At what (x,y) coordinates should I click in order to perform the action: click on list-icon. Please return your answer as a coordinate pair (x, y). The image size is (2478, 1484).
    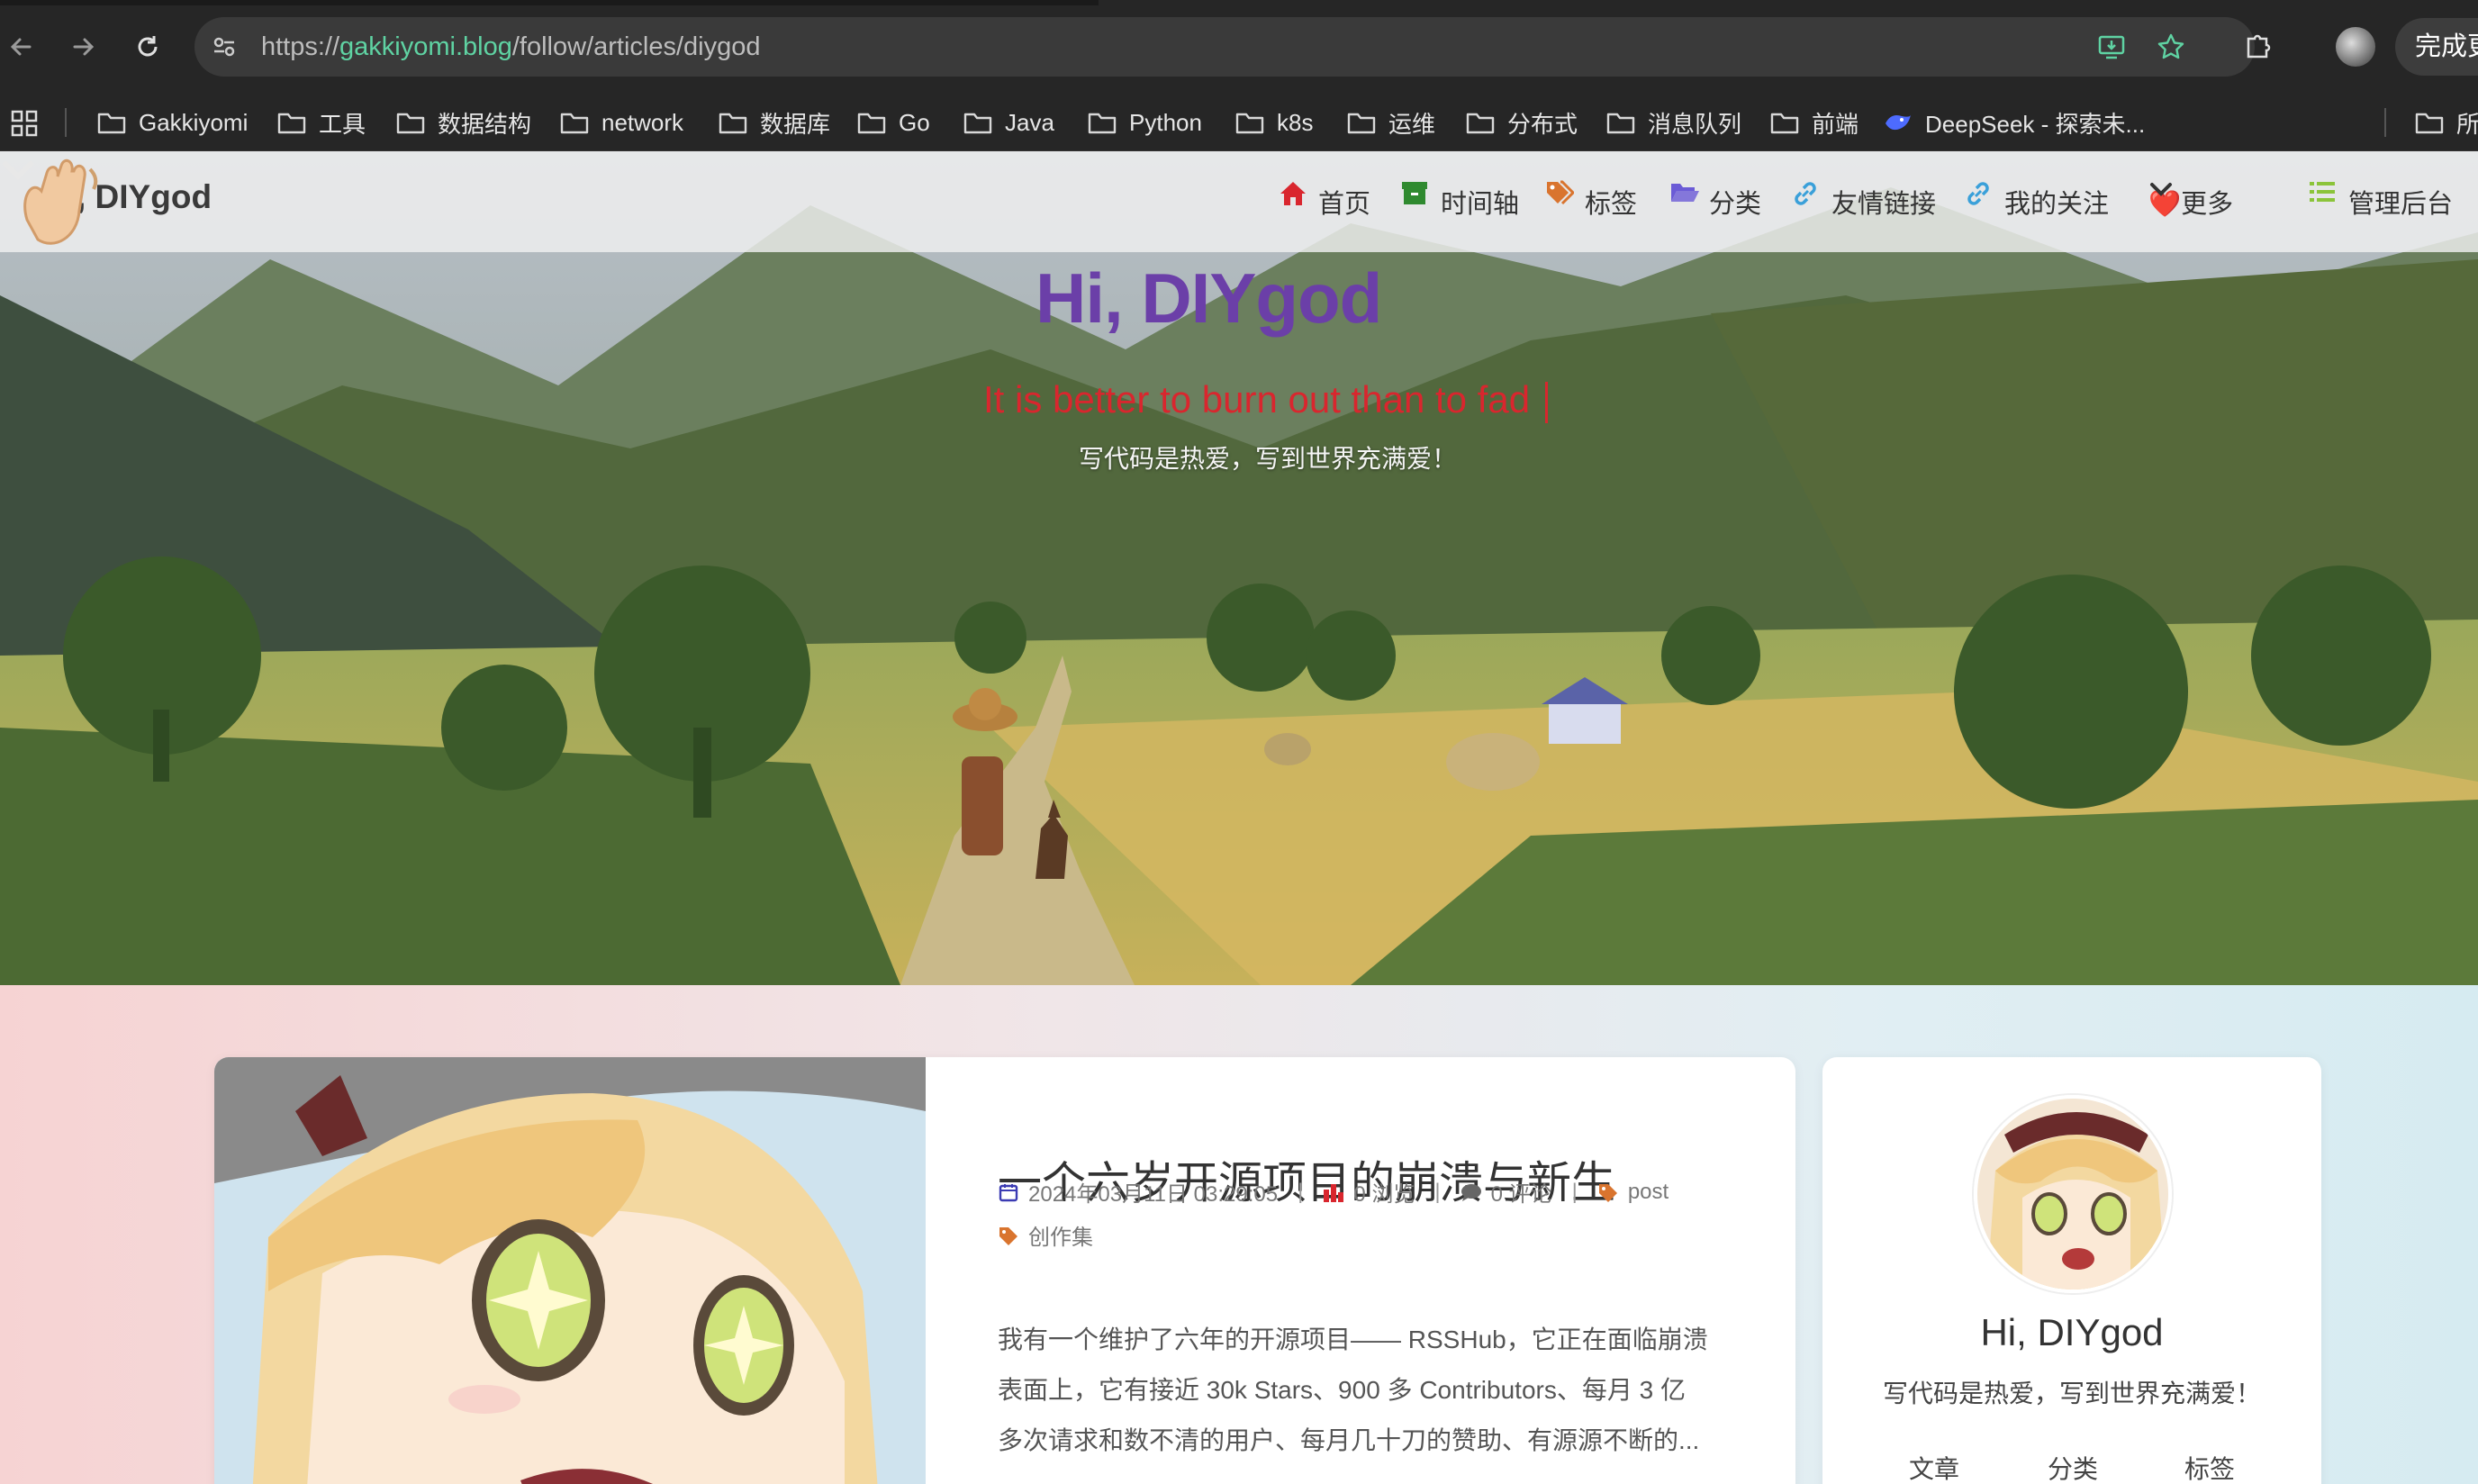
    Looking at the image, I should click on (2324, 199).